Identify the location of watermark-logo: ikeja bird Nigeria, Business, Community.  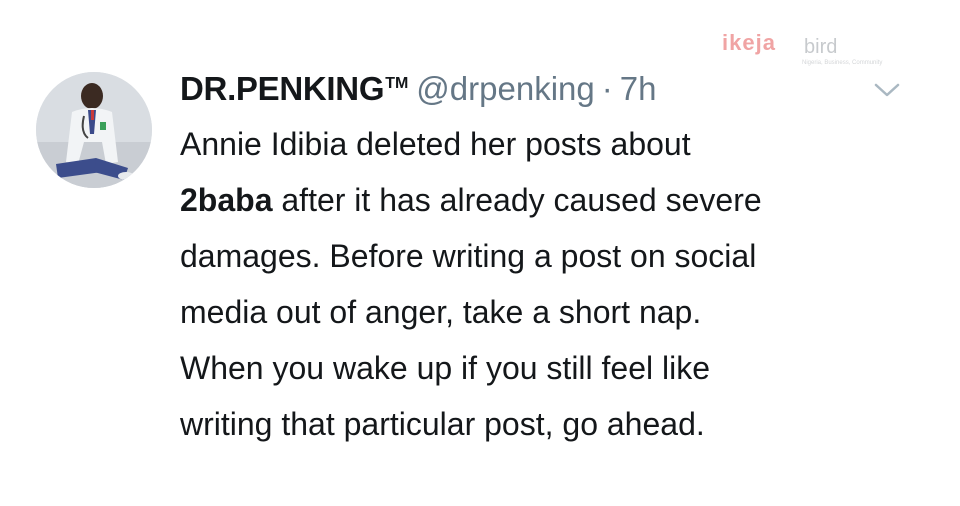
(802, 48).